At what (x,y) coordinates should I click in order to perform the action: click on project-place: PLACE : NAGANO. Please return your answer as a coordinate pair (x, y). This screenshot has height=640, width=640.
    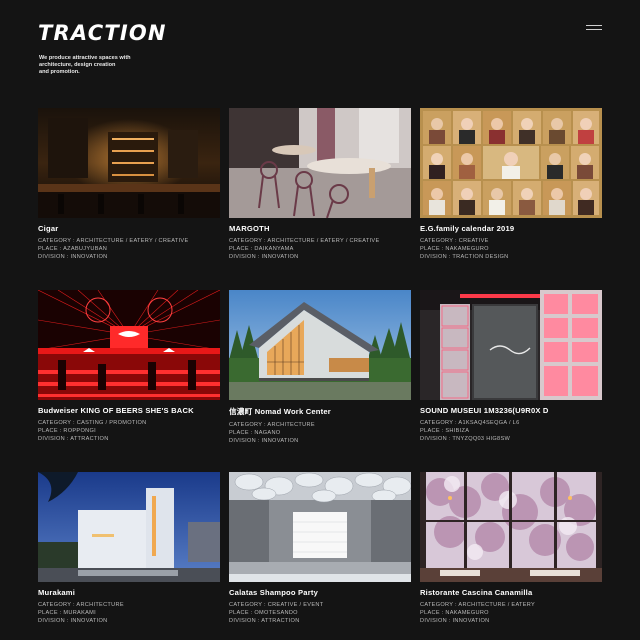
    Looking at the image, I should click on (255, 432).